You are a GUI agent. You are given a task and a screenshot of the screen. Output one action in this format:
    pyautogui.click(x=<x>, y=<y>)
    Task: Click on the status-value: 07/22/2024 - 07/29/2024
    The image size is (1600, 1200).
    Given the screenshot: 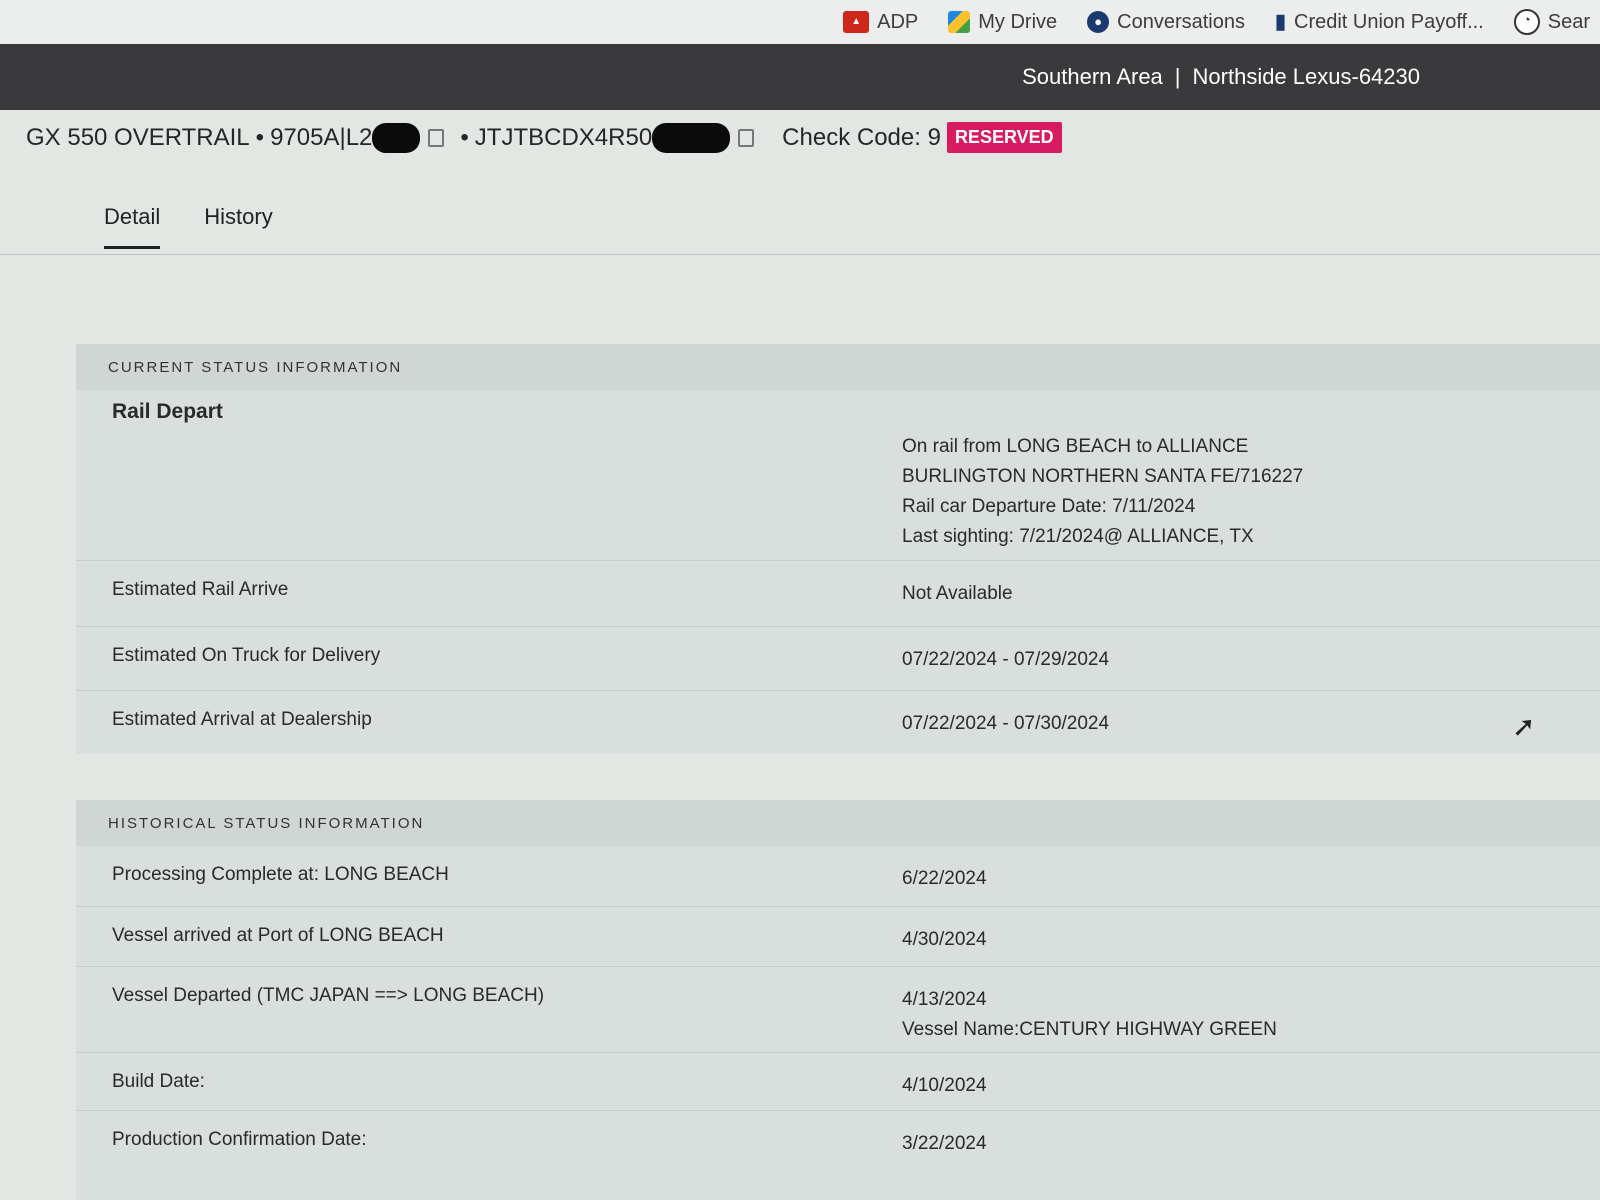 What is the action you would take?
    pyautogui.click(x=1006, y=659)
    